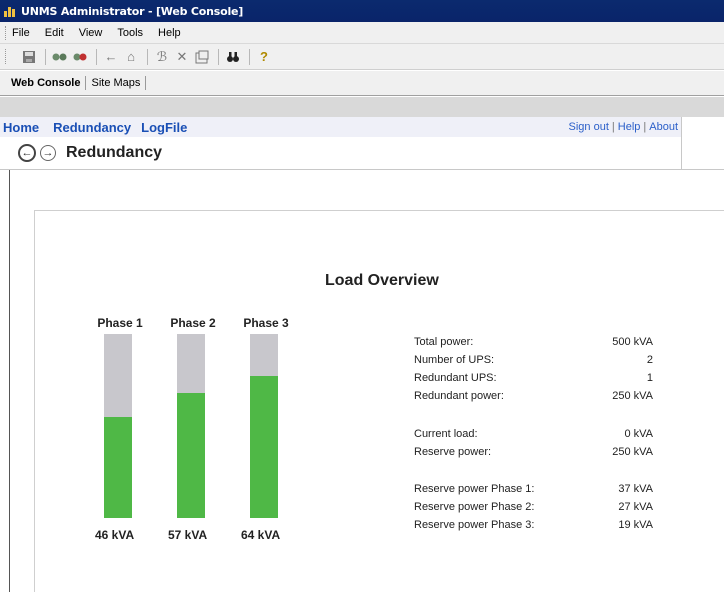 This screenshot has width=724, height=592. Describe the element at coordinates (118, 467) in the screenshot. I see `phase-1-bar-fill` at that location.